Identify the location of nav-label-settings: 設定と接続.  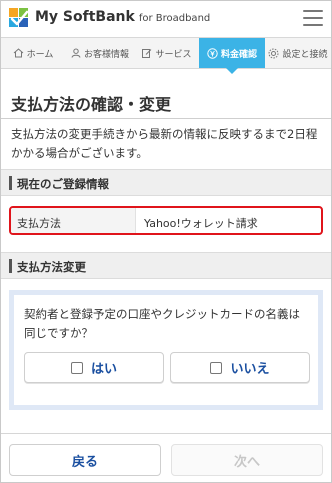
(305, 54).